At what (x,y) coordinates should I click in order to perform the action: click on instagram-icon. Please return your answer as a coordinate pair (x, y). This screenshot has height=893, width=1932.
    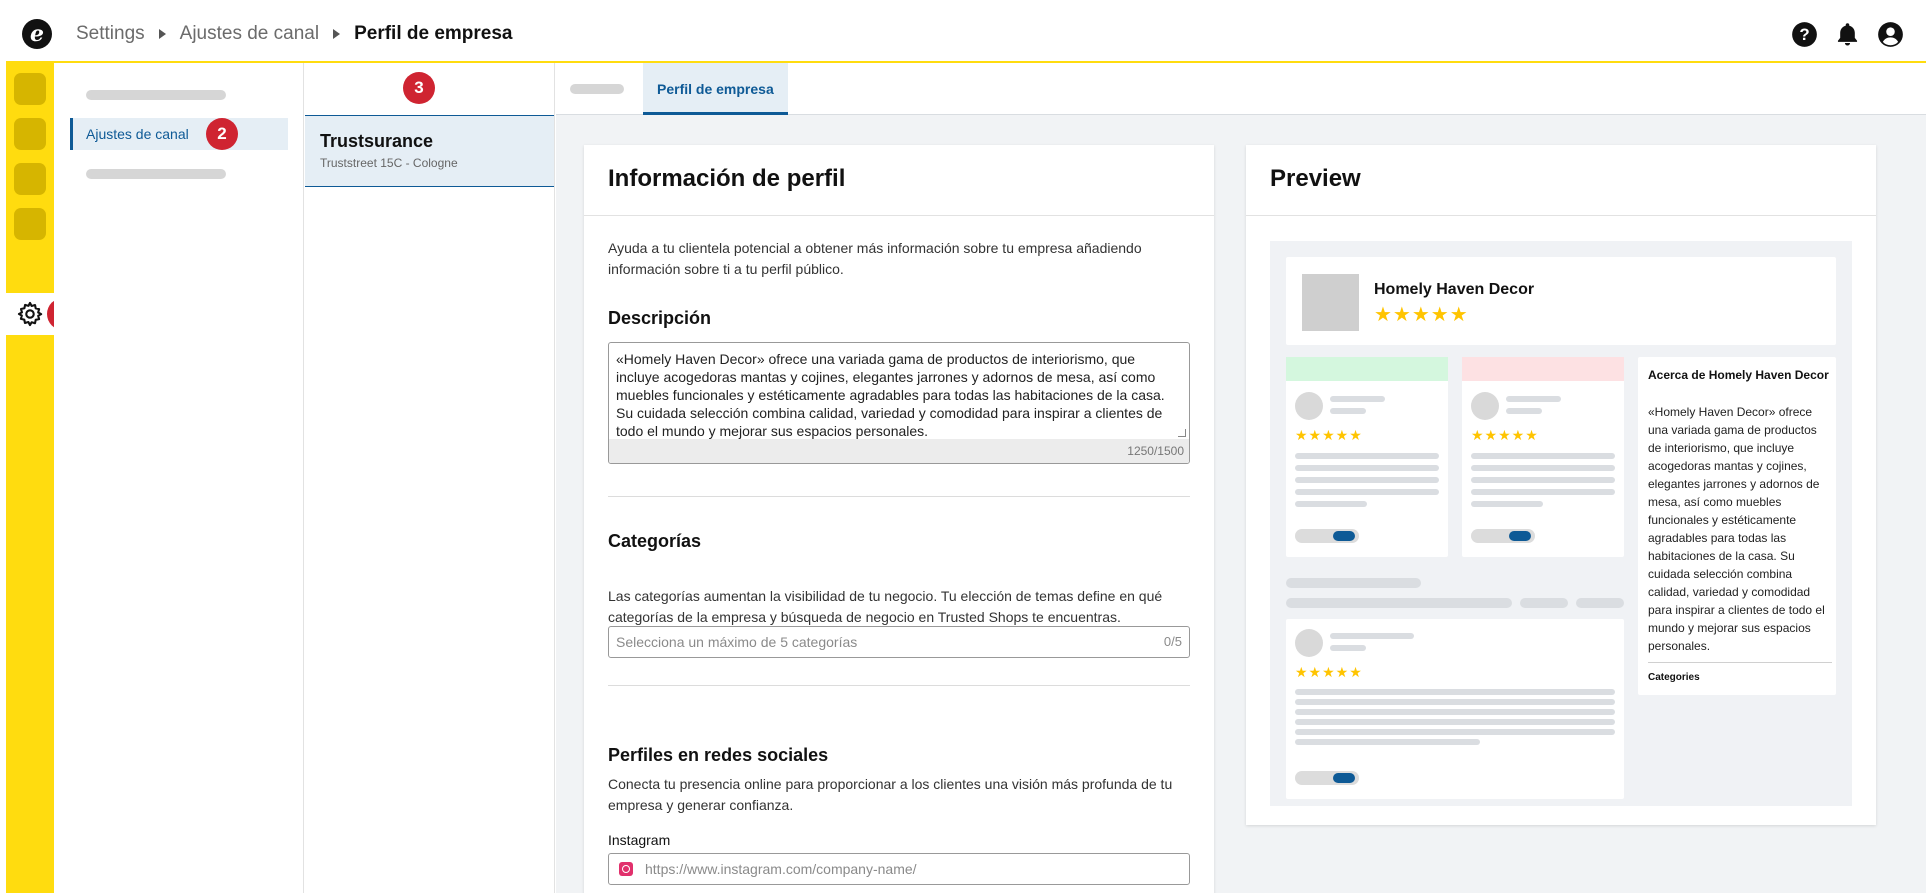
    Looking at the image, I should click on (626, 869).